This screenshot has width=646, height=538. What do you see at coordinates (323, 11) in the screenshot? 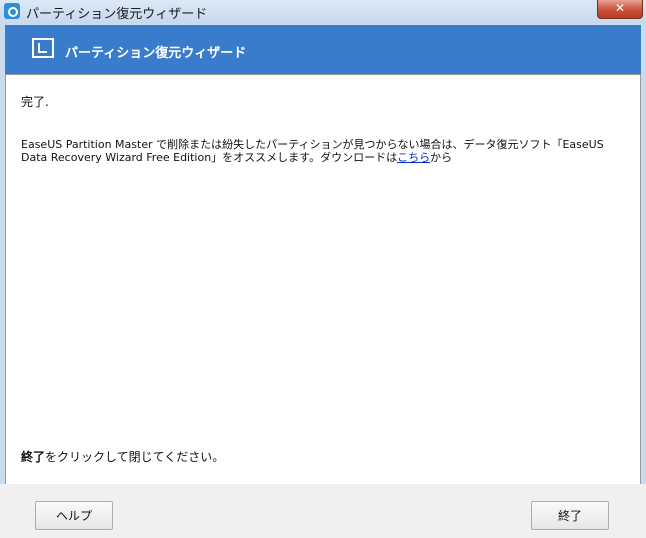
I see `title-bar: パーティション復元ウィザード ✕` at bounding box center [323, 11].